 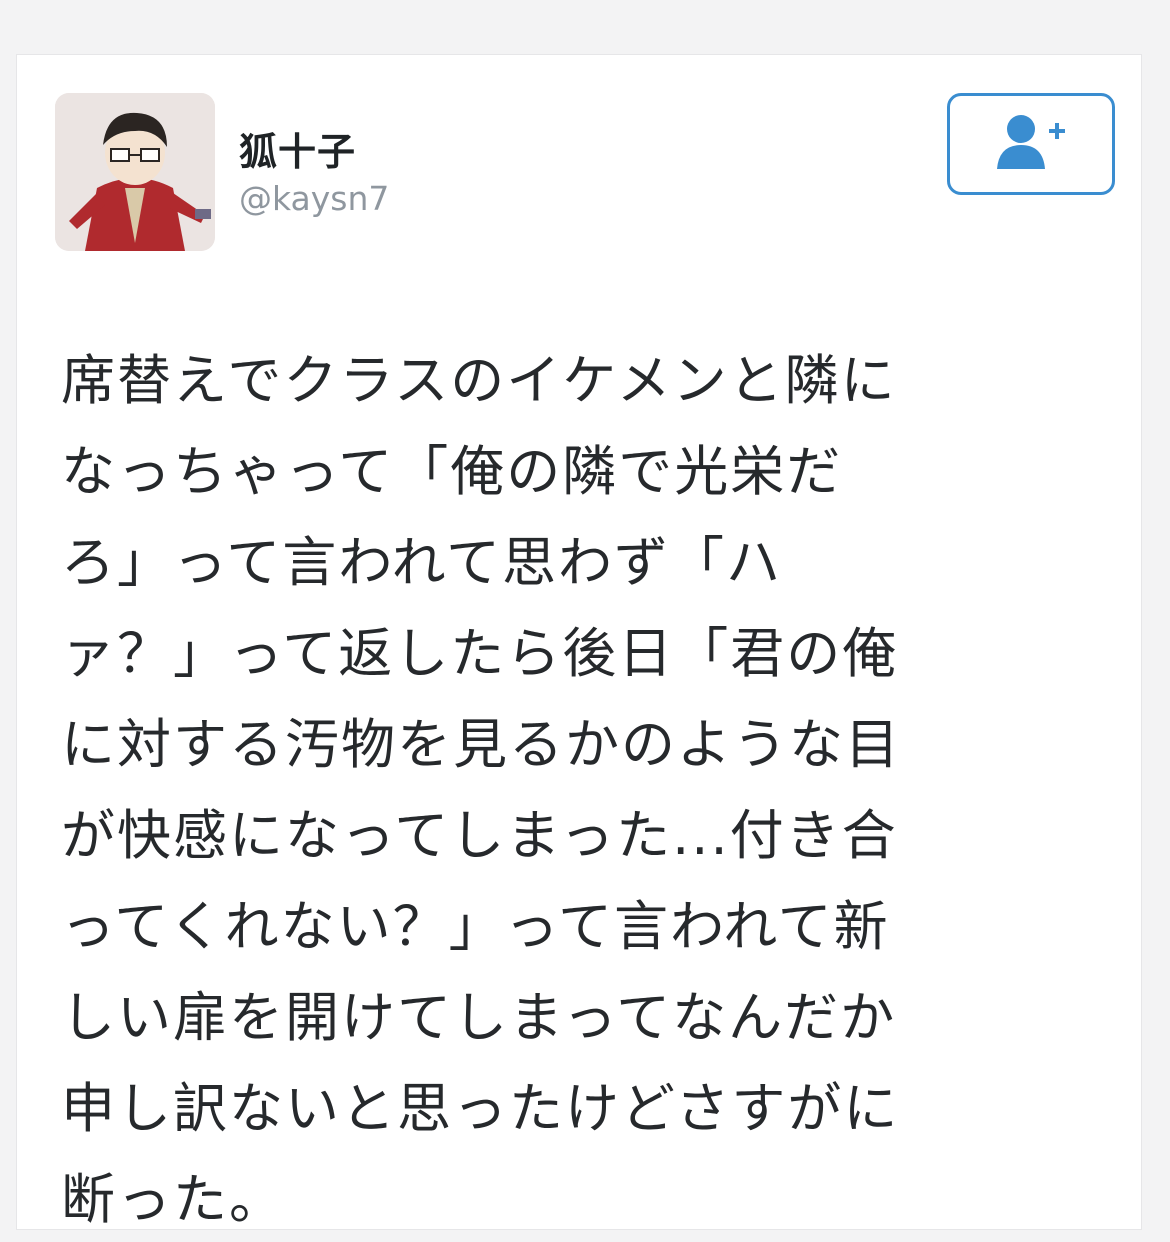 What do you see at coordinates (479, 380) in the screenshot?
I see `tweet-text-line: 席替えでクラスのイケメンと隣に` at bounding box center [479, 380].